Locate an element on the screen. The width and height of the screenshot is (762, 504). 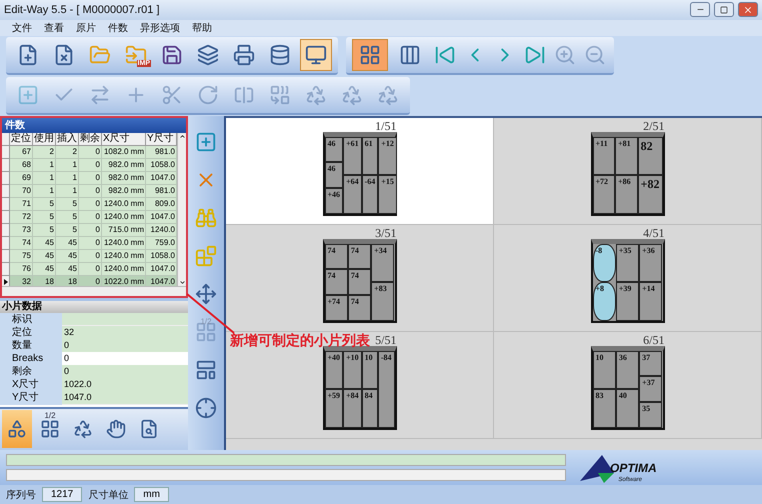
menu-item: 文件 is located at coordinates (22, 27).